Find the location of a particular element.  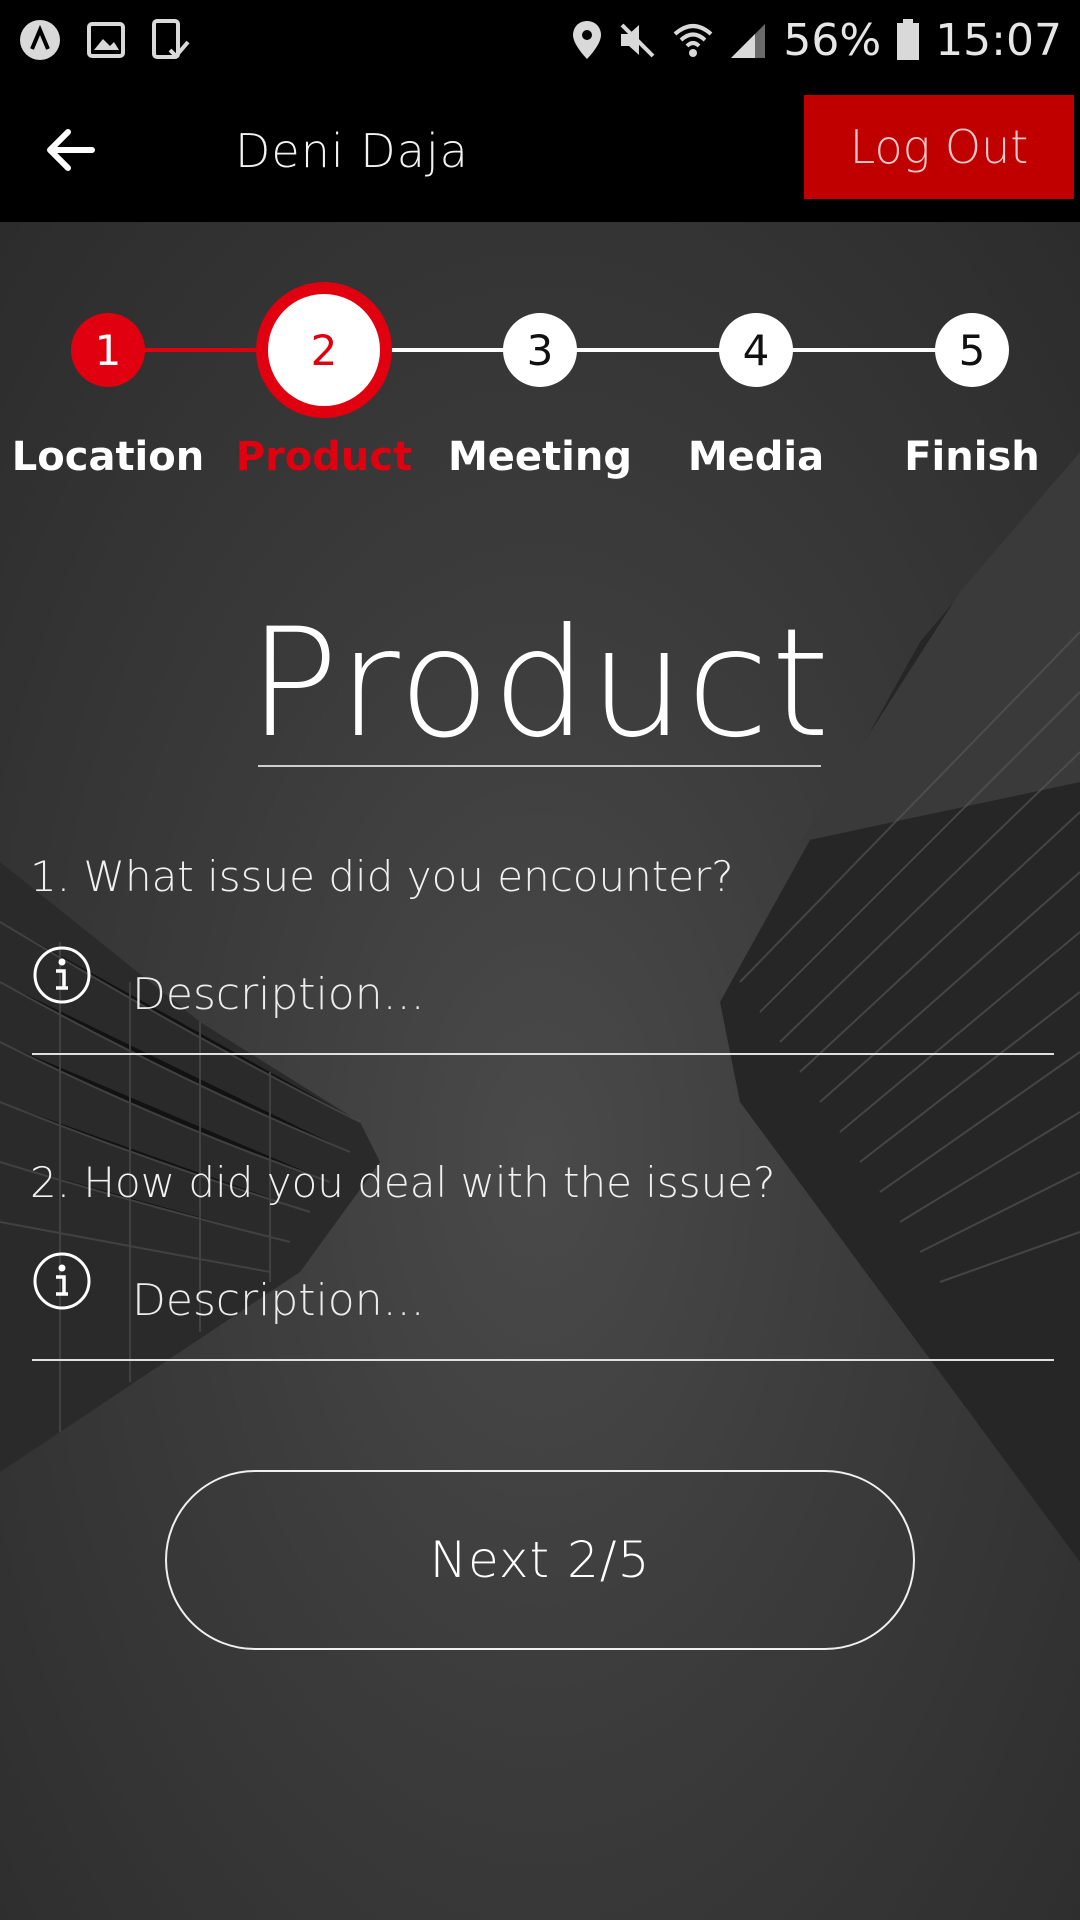

page-title: Product is located at coordinates (540, 684).